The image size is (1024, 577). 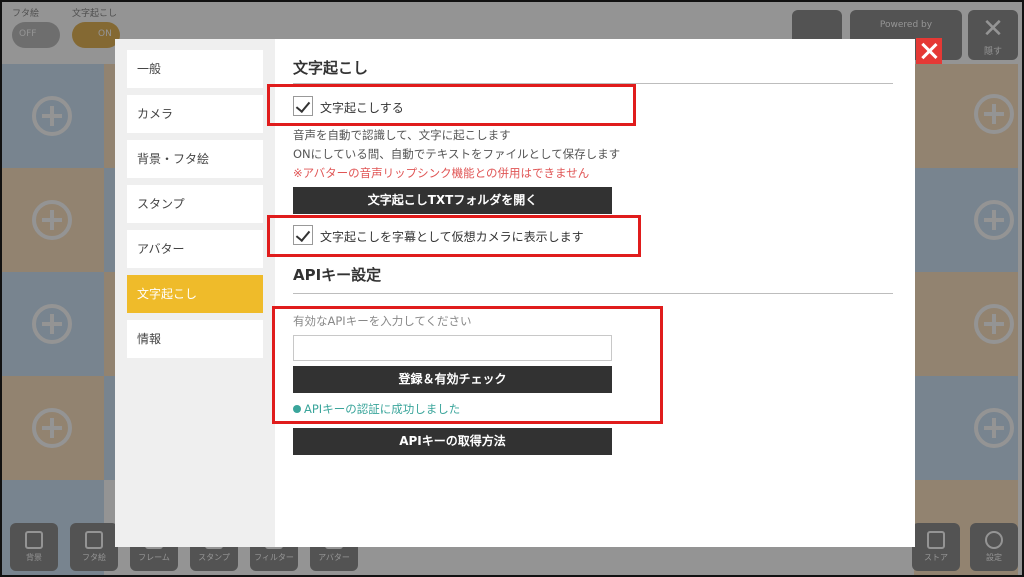 I want to click on sidebar-item-transcription: 文字起こし, so click(x=195, y=294).